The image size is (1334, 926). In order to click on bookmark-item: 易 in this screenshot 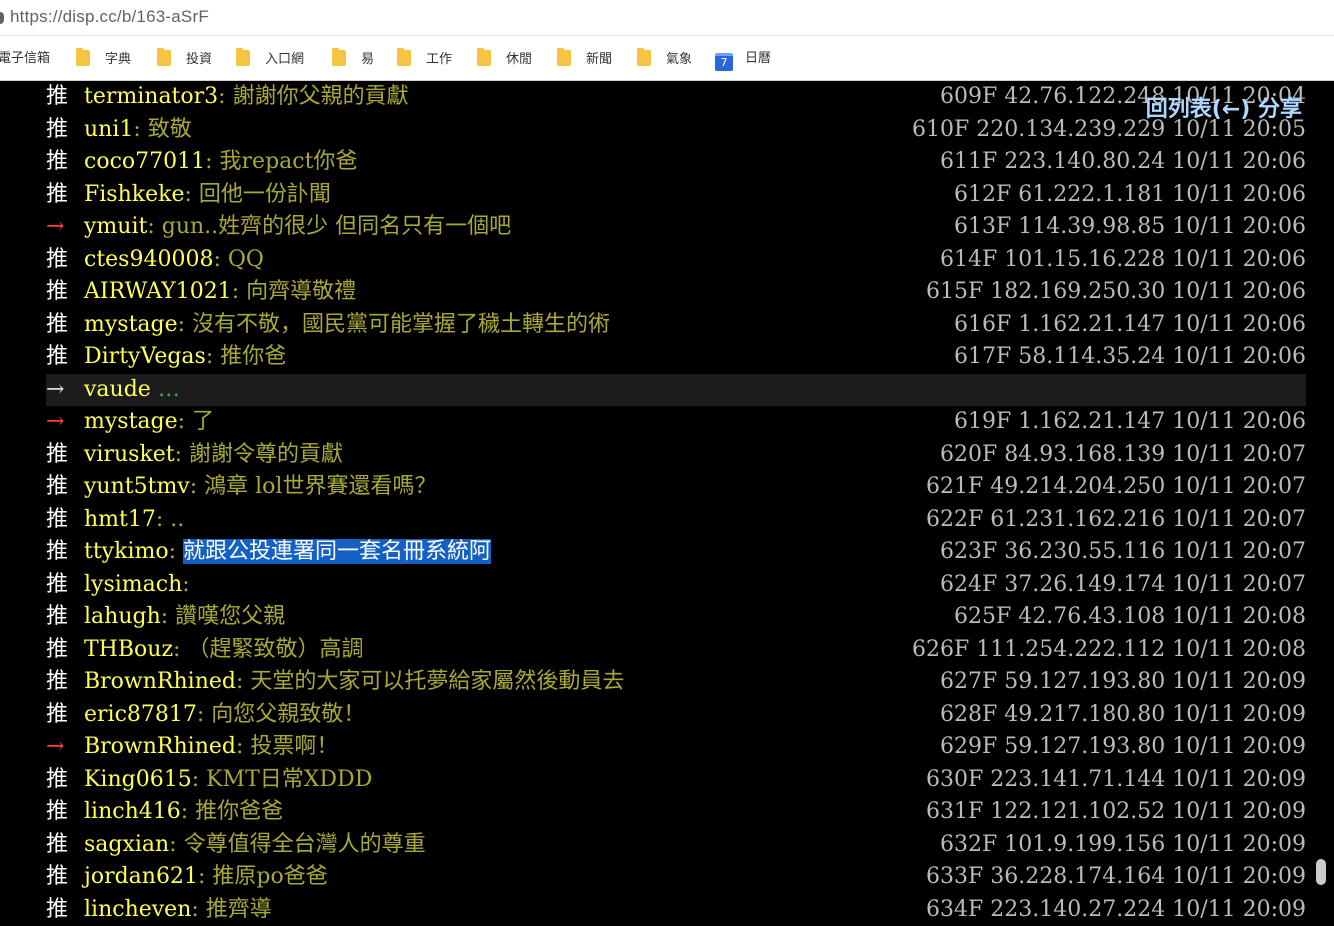, I will do `click(353, 58)`.